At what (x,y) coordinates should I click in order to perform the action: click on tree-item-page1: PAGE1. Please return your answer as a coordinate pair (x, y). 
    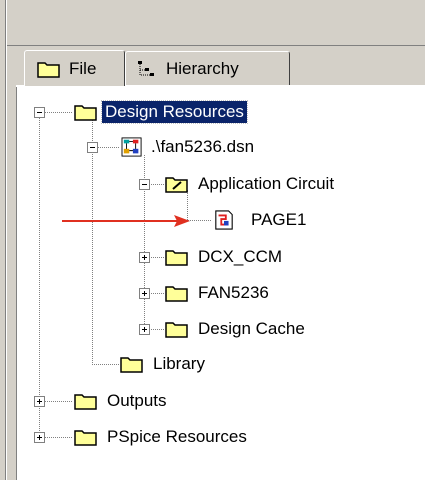
    Looking at the image, I should click on (260, 220).